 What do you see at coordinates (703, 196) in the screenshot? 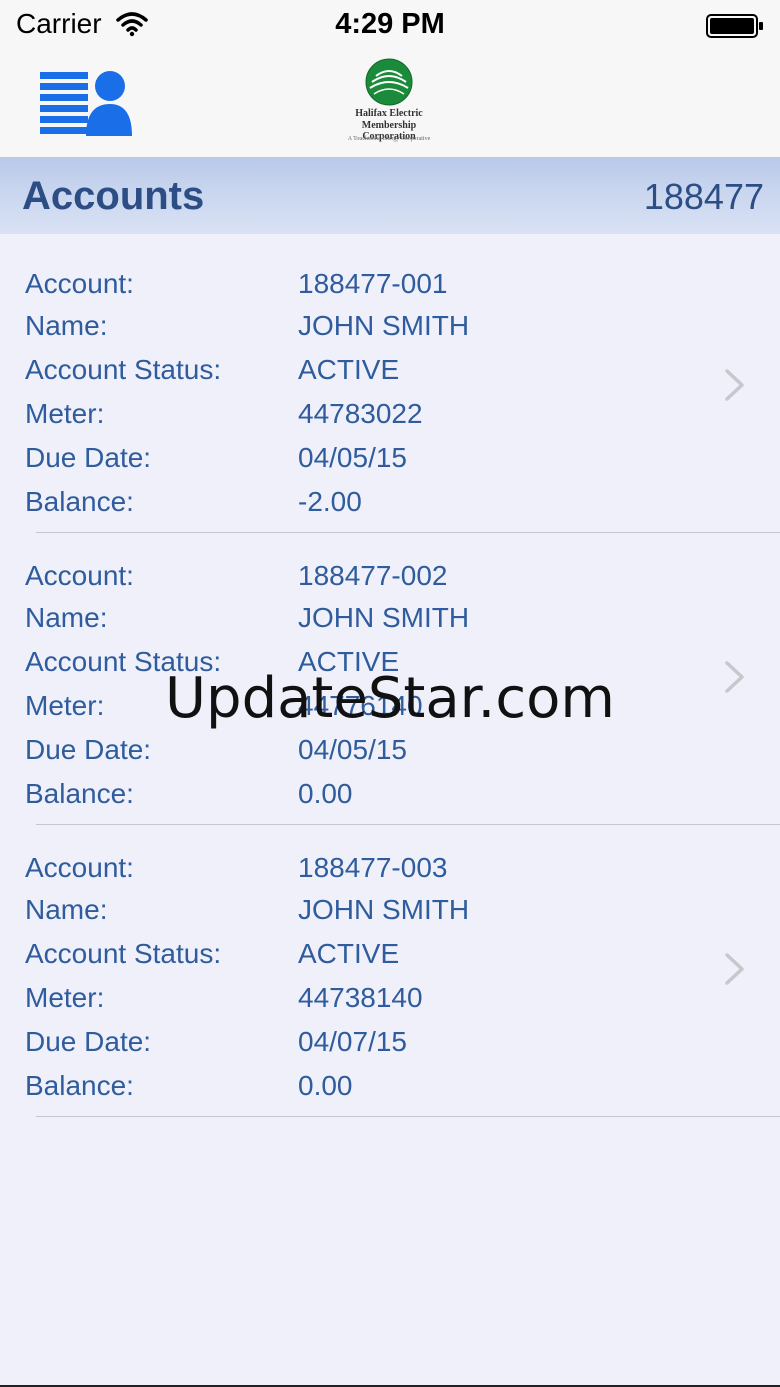
I see `member-number: 188477` at bounding box center [703, 196].